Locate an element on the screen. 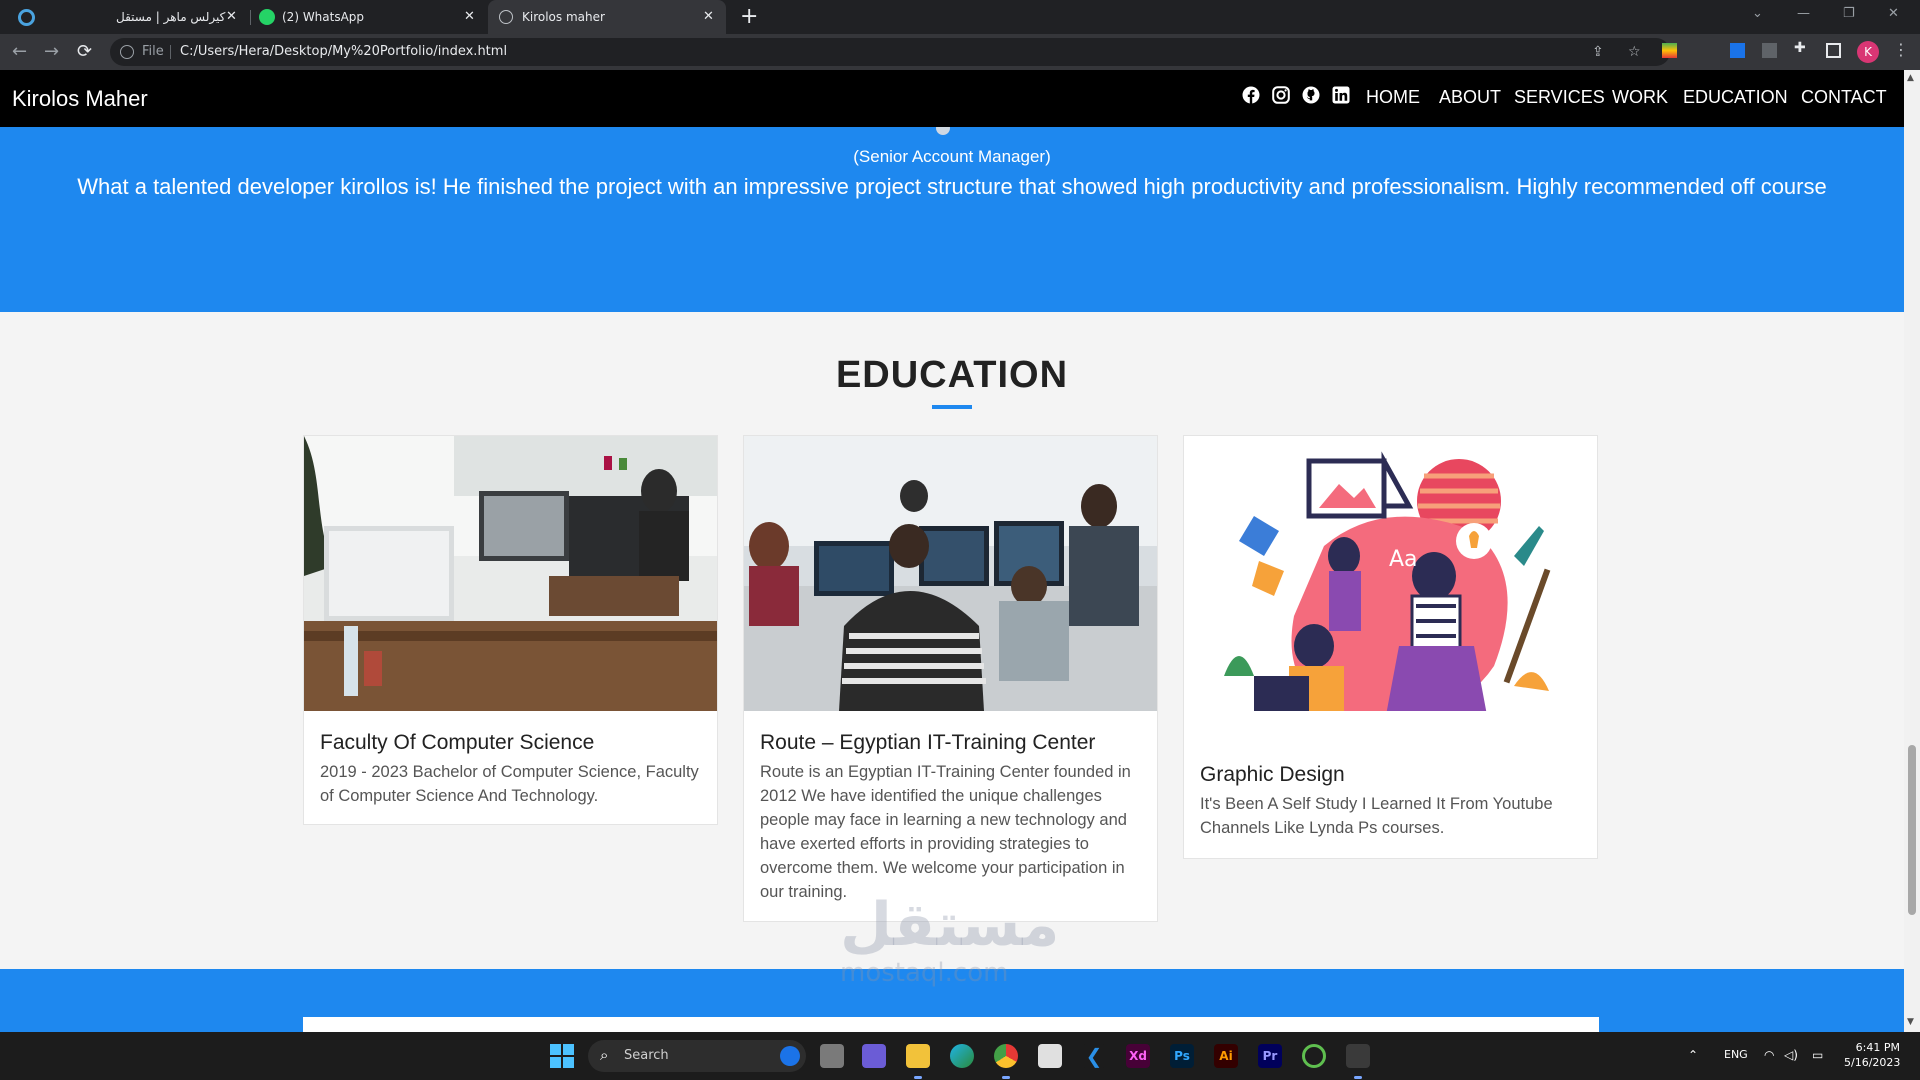  testimonial-role: (Senior Account Manager) is located at coordinates (952, 156).